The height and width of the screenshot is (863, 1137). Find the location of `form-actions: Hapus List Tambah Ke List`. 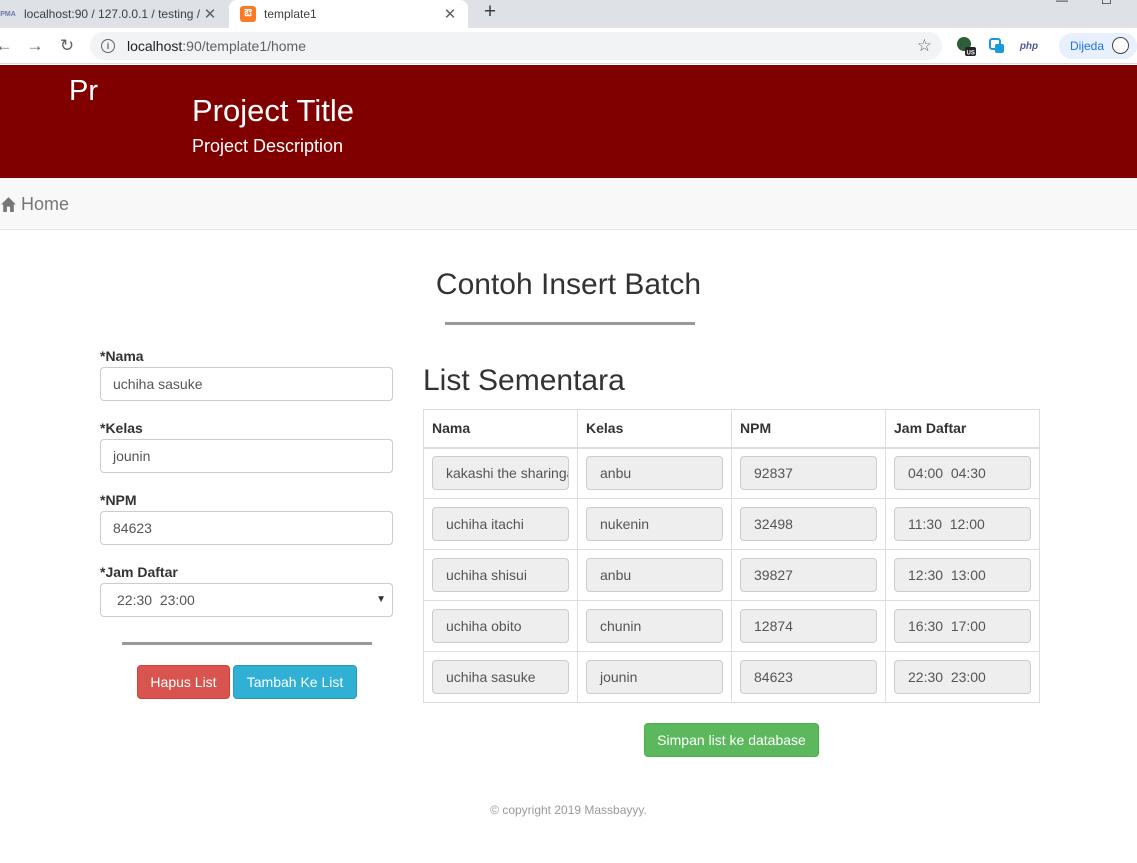

form-actions: Hapus List Tambah Ke List is located at coordinates (247, 682).